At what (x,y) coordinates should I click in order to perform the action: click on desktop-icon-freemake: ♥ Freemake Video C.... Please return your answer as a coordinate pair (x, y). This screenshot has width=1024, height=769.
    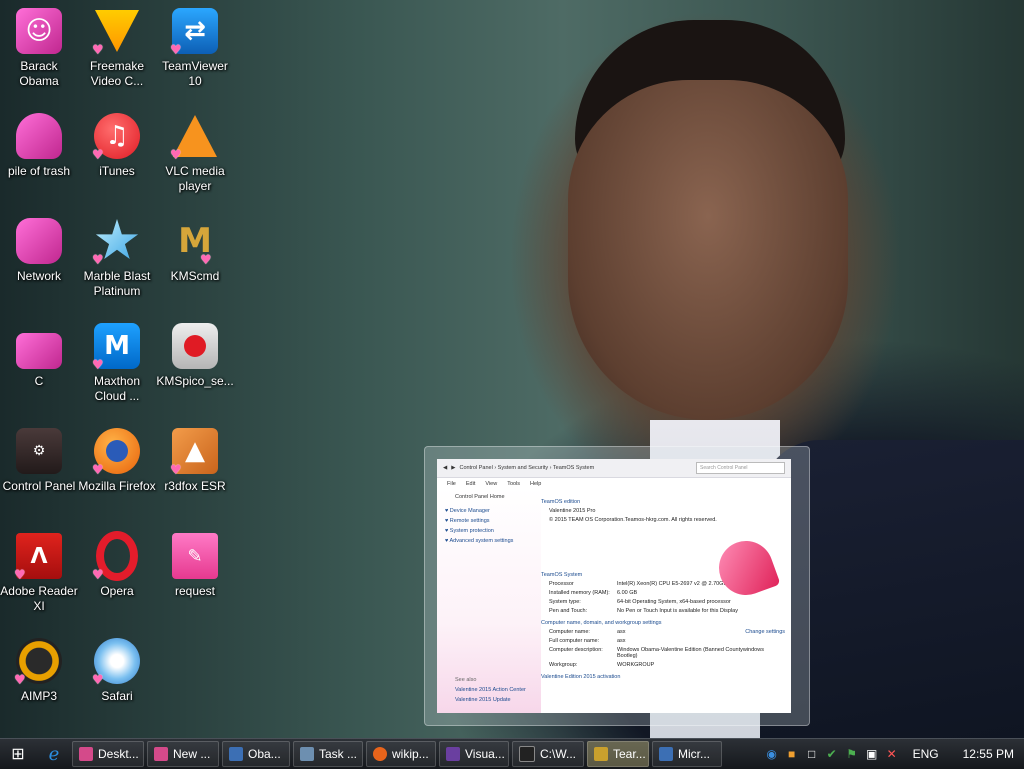
    Looking at the image, I should click on (117, 48).